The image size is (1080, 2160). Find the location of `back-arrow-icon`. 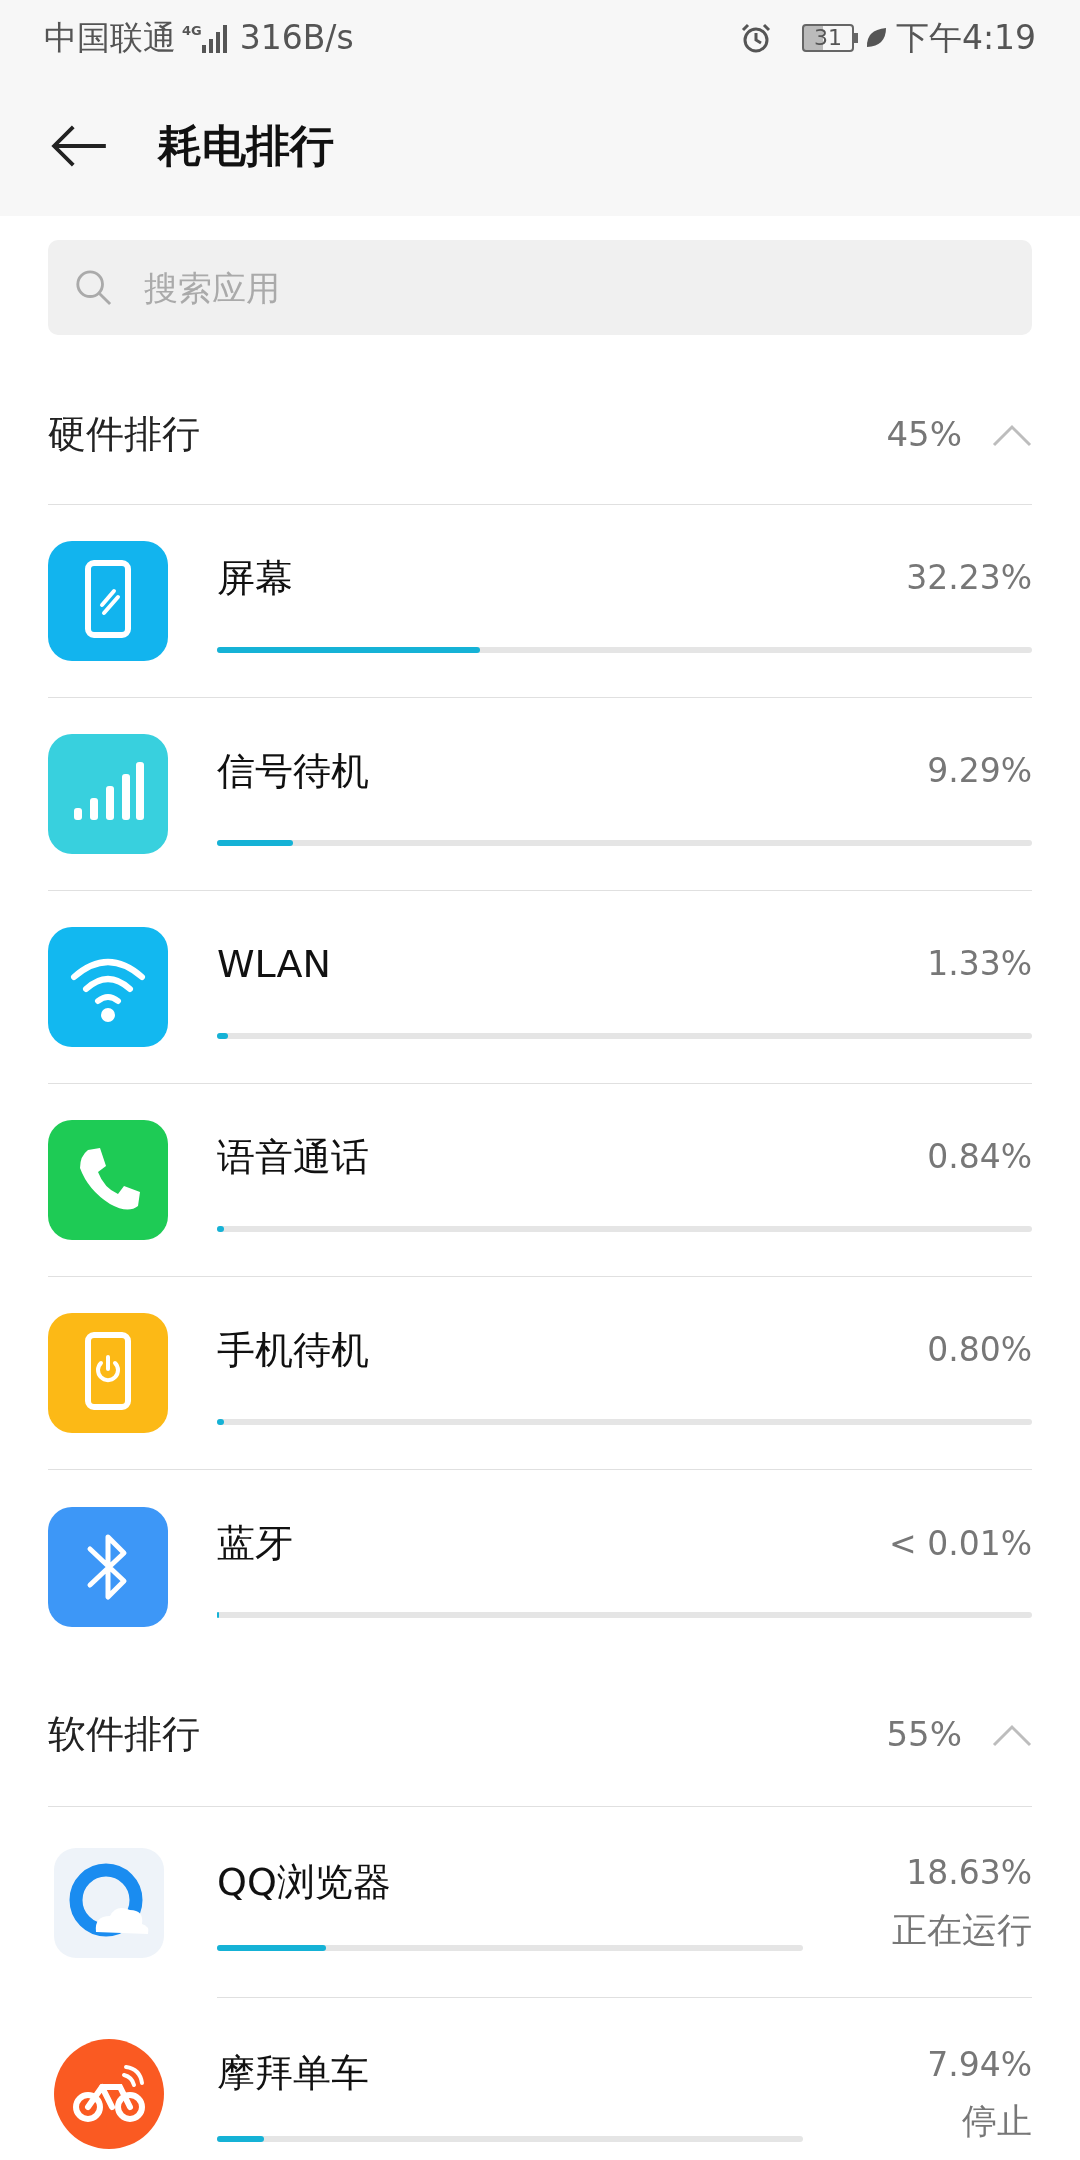

back-arrow-icon is located at coordinates (79, 146).